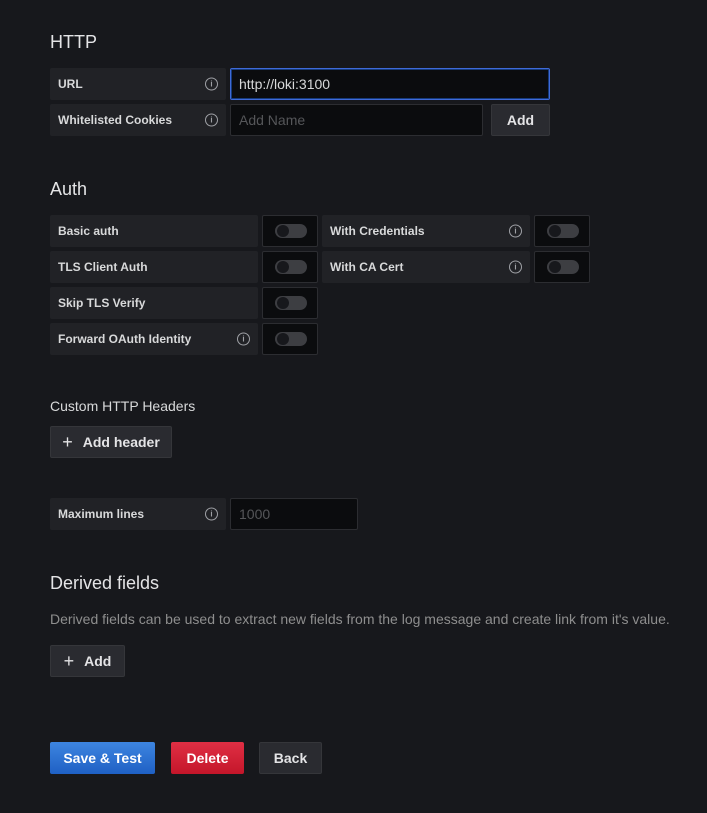 The width and height of the screenshot is (707, 813). I want to click on basic-auth-toggle, so click(290, 231).